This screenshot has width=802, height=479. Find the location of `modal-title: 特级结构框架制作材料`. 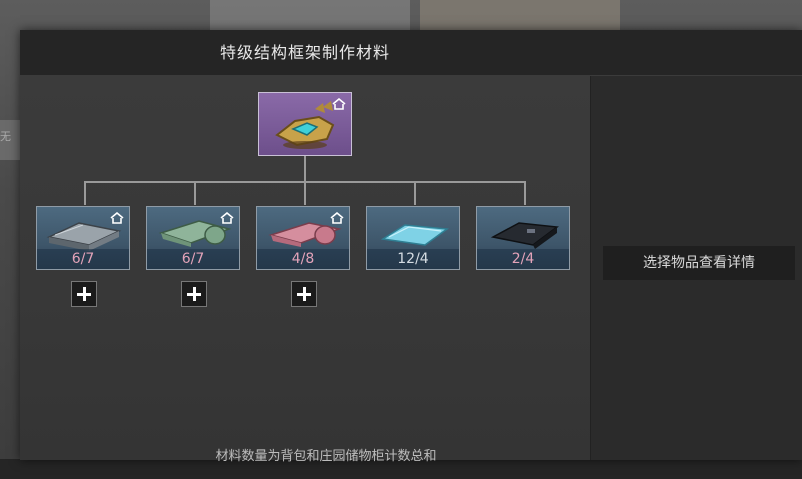

modal-title: 特级结构框架制作材料 is located at coordinates (304, 52).